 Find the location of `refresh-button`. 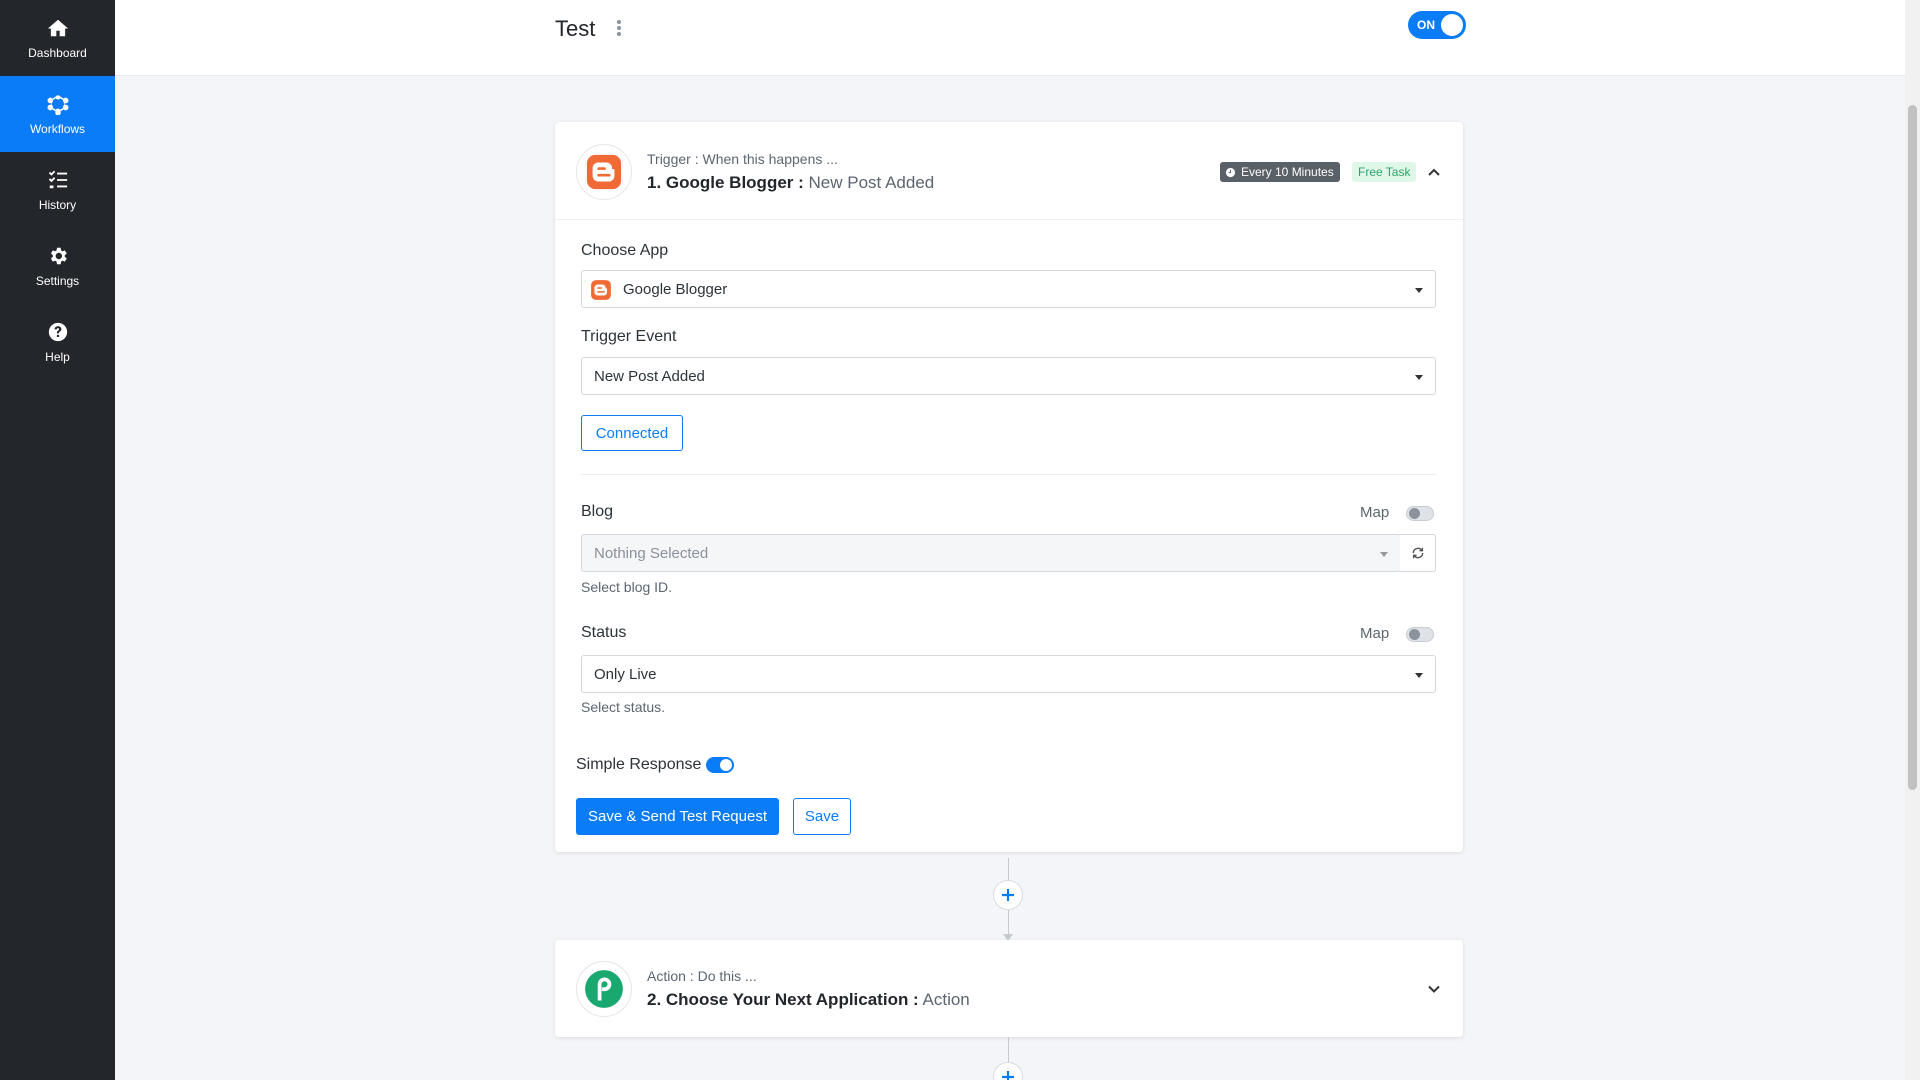

refresh-button is located at coordinates (1418, 553).